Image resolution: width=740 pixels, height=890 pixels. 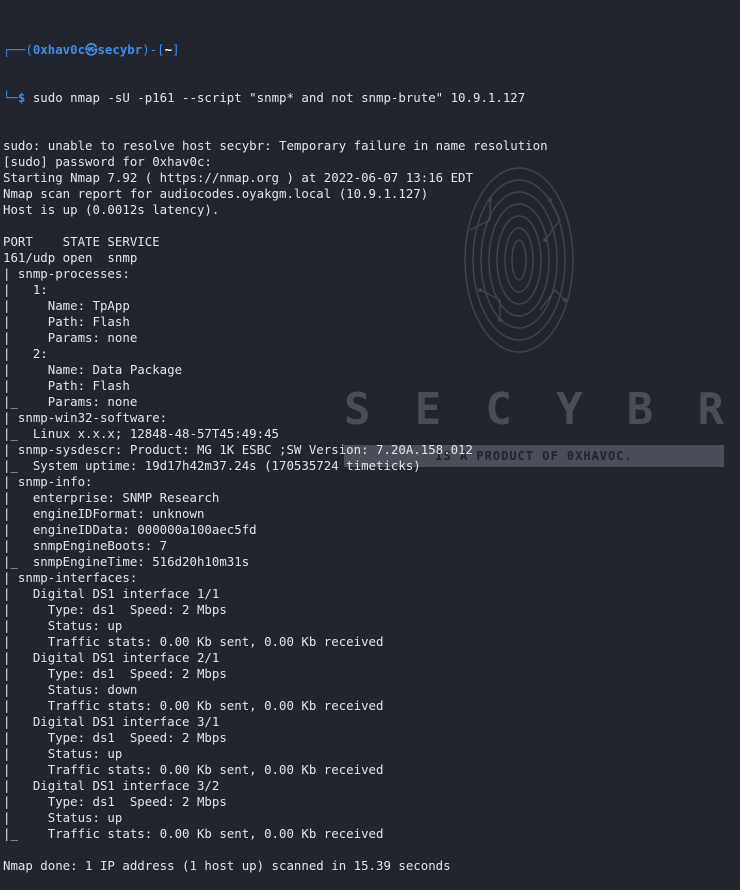 What do you see at coordinates (130, 529) in the screenshot?
I see `output-line: | engineIDData: 000000a100aec5fd` at bounding box center [130, 529].